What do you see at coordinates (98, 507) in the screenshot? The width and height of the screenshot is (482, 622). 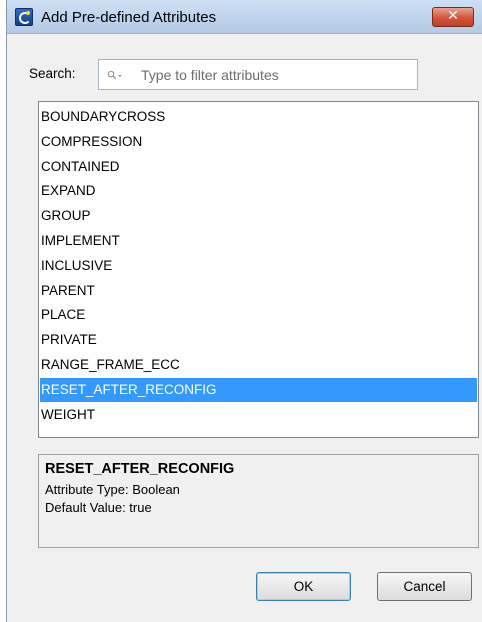 I see `details-default-value: Default Value: true` at bounding box center [98, 507].